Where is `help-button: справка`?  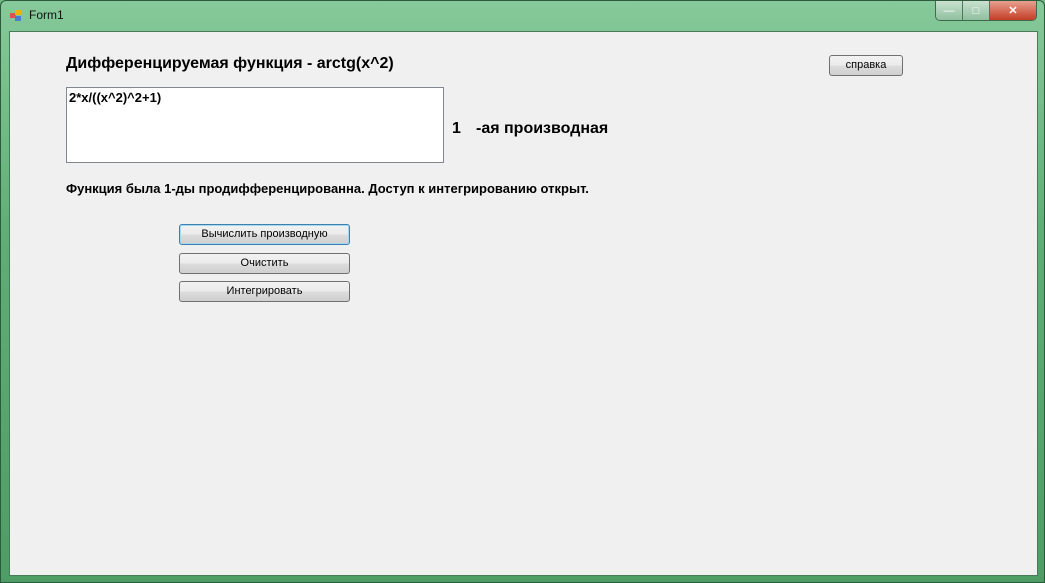 help-button: справка is located at coordinates (866, 65).